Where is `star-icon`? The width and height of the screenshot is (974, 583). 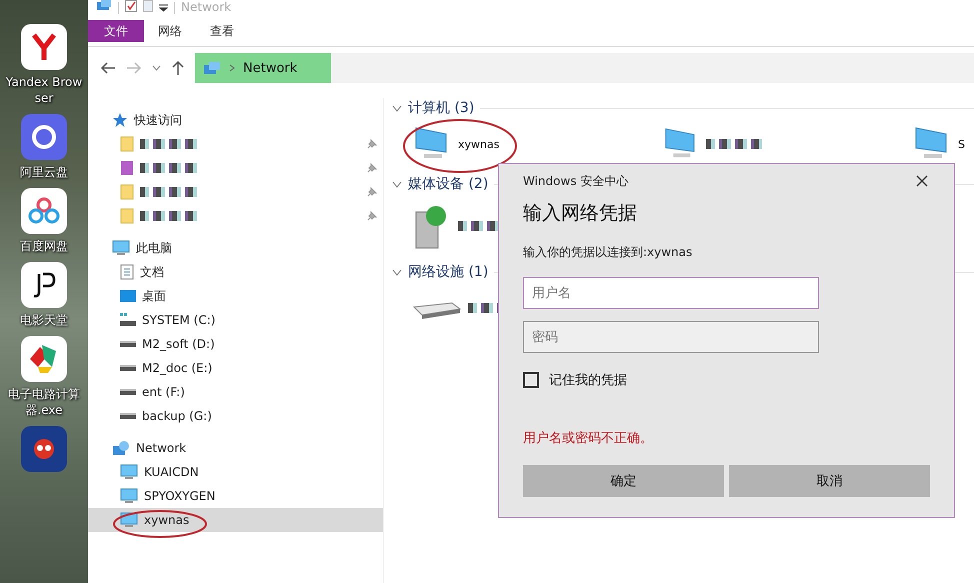 star-icon is located at coordinates (120, 120).